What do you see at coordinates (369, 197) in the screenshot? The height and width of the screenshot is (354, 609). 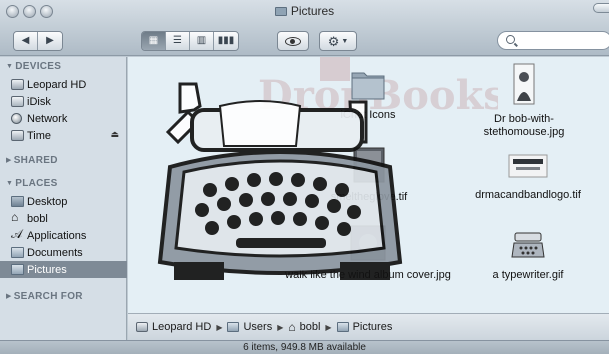 I see `file-name: smeltheglove.tif` at bounding box center [369, 197].